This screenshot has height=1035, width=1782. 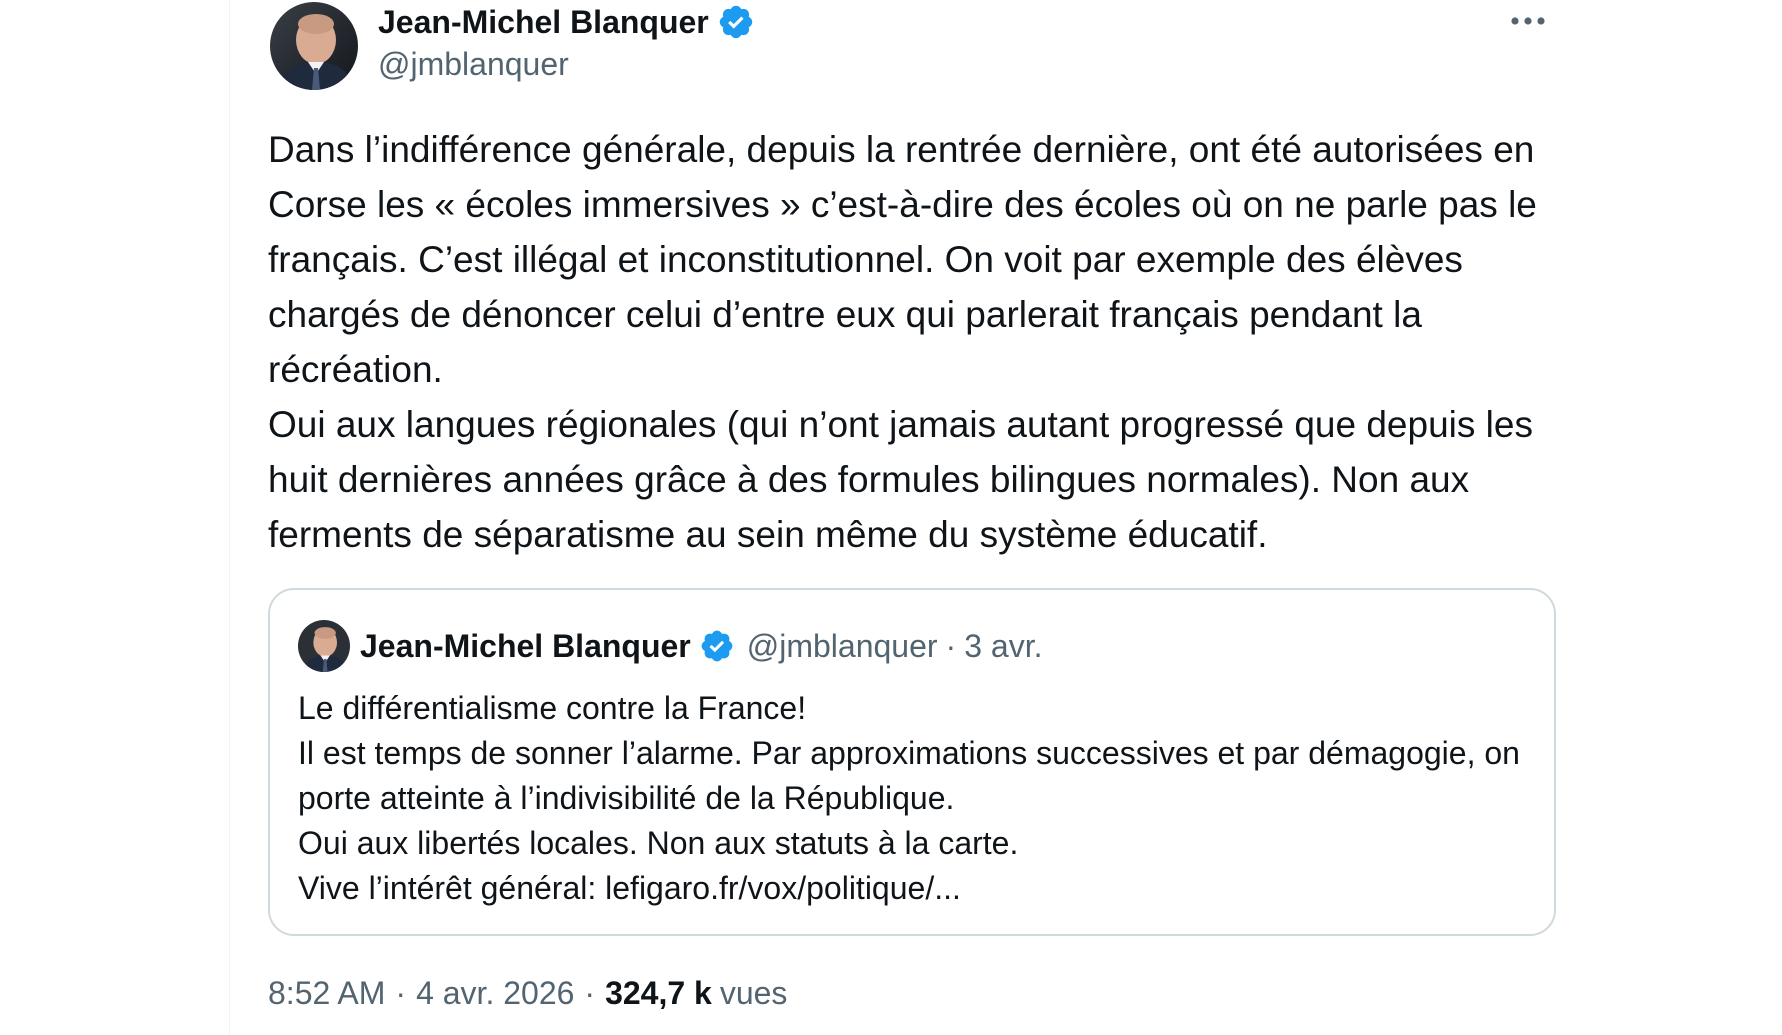 What do you see at coordinates (842, 645) in the screenshot?
I see `quoted-handle: @jmblanquer` at bounding box center [842, 645].